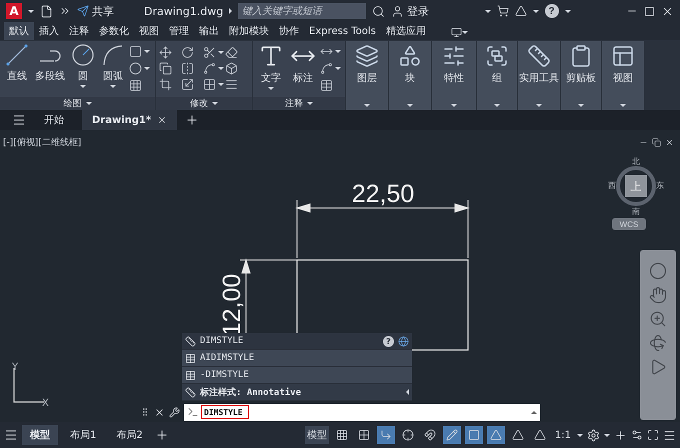 Image resolution: width=680 pixels, height=448 pixels. Describe the element at coordinates (410, 56) in the screenshot. I see `shapes-icon` at that location.